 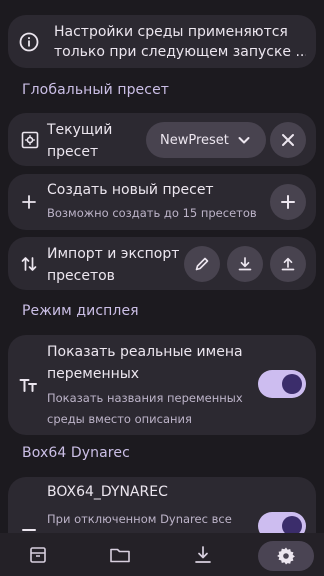 I want to click on section-title-display-mode: Режим дисплея, so click(x=80, y=311).